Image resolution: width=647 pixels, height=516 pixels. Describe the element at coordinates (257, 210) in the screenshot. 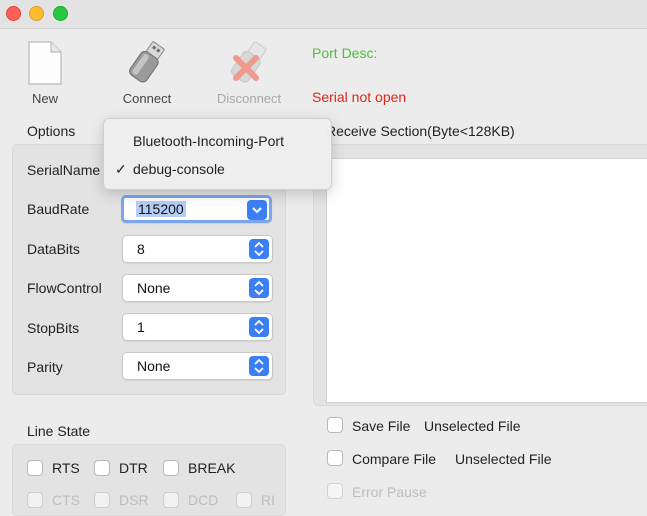

I see `combobox-dropdown-icon` at that location.